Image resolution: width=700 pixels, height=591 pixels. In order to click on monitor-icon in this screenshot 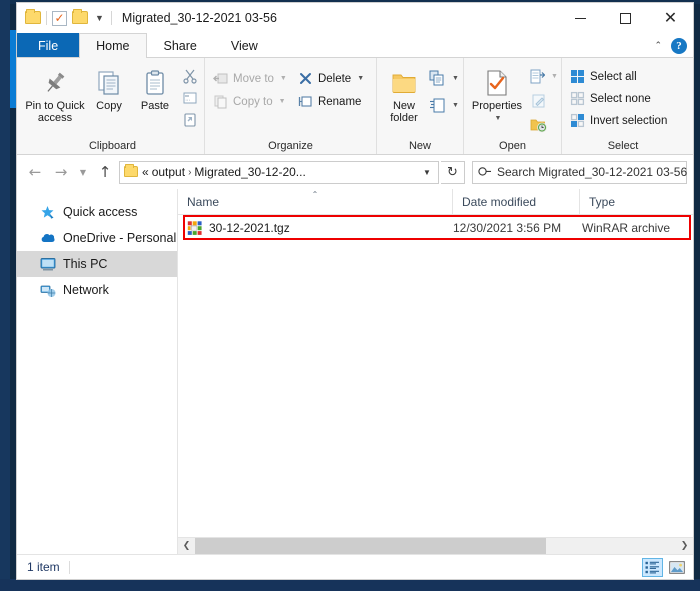, I will do `click(47, 264)`.